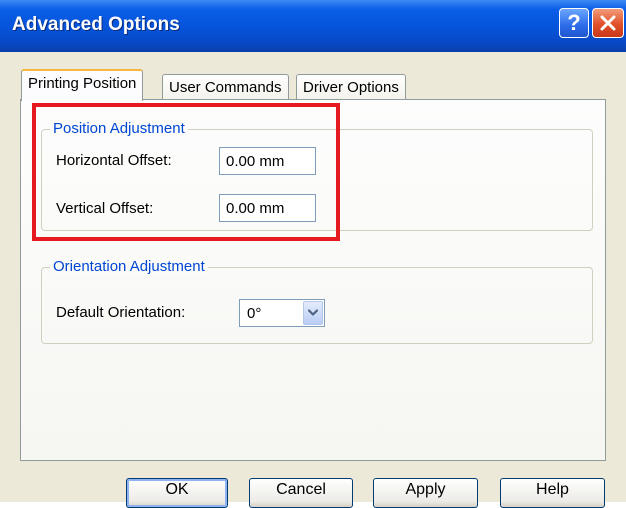 The image size is (626, 508). I want to click on highlight-annotation, so click(186, 172).